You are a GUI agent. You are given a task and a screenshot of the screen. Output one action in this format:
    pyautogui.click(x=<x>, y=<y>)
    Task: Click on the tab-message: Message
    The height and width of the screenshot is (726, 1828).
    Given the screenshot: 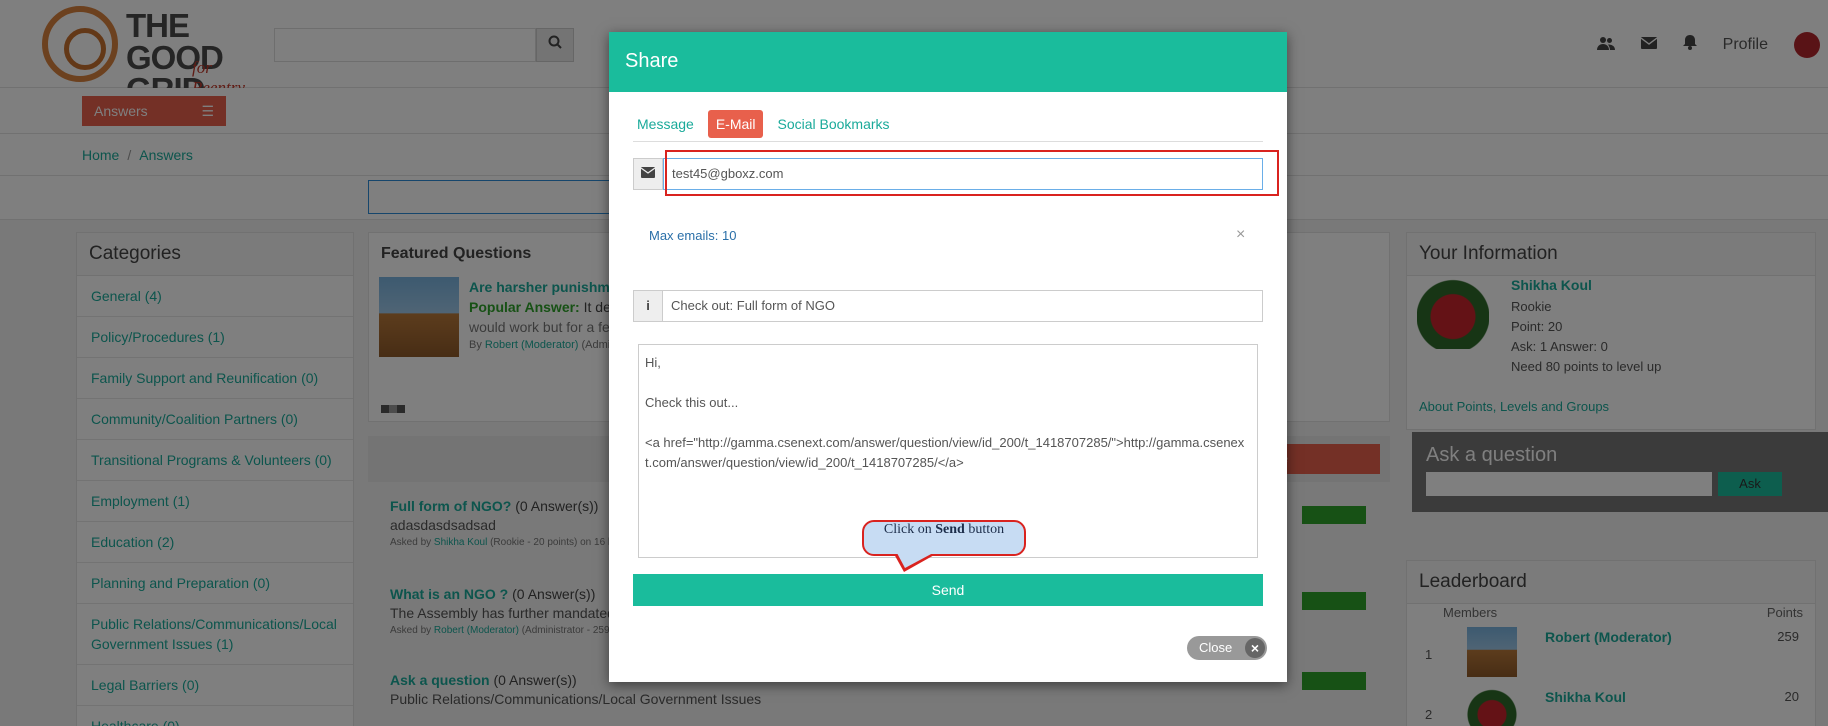 What is the action you would take?
    pyautogui.click(x=665, y=124)
    